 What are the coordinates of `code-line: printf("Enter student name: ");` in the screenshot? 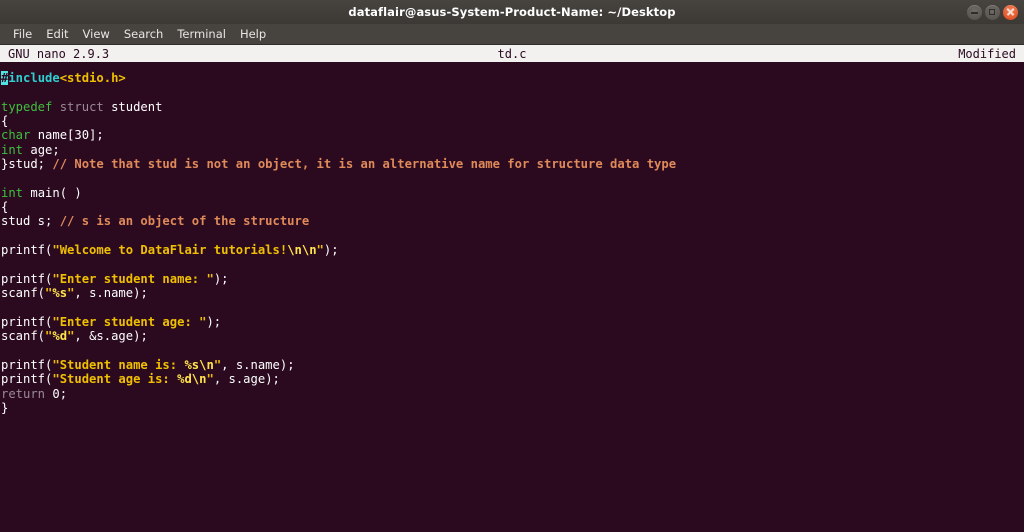 It's located at (512, 279).